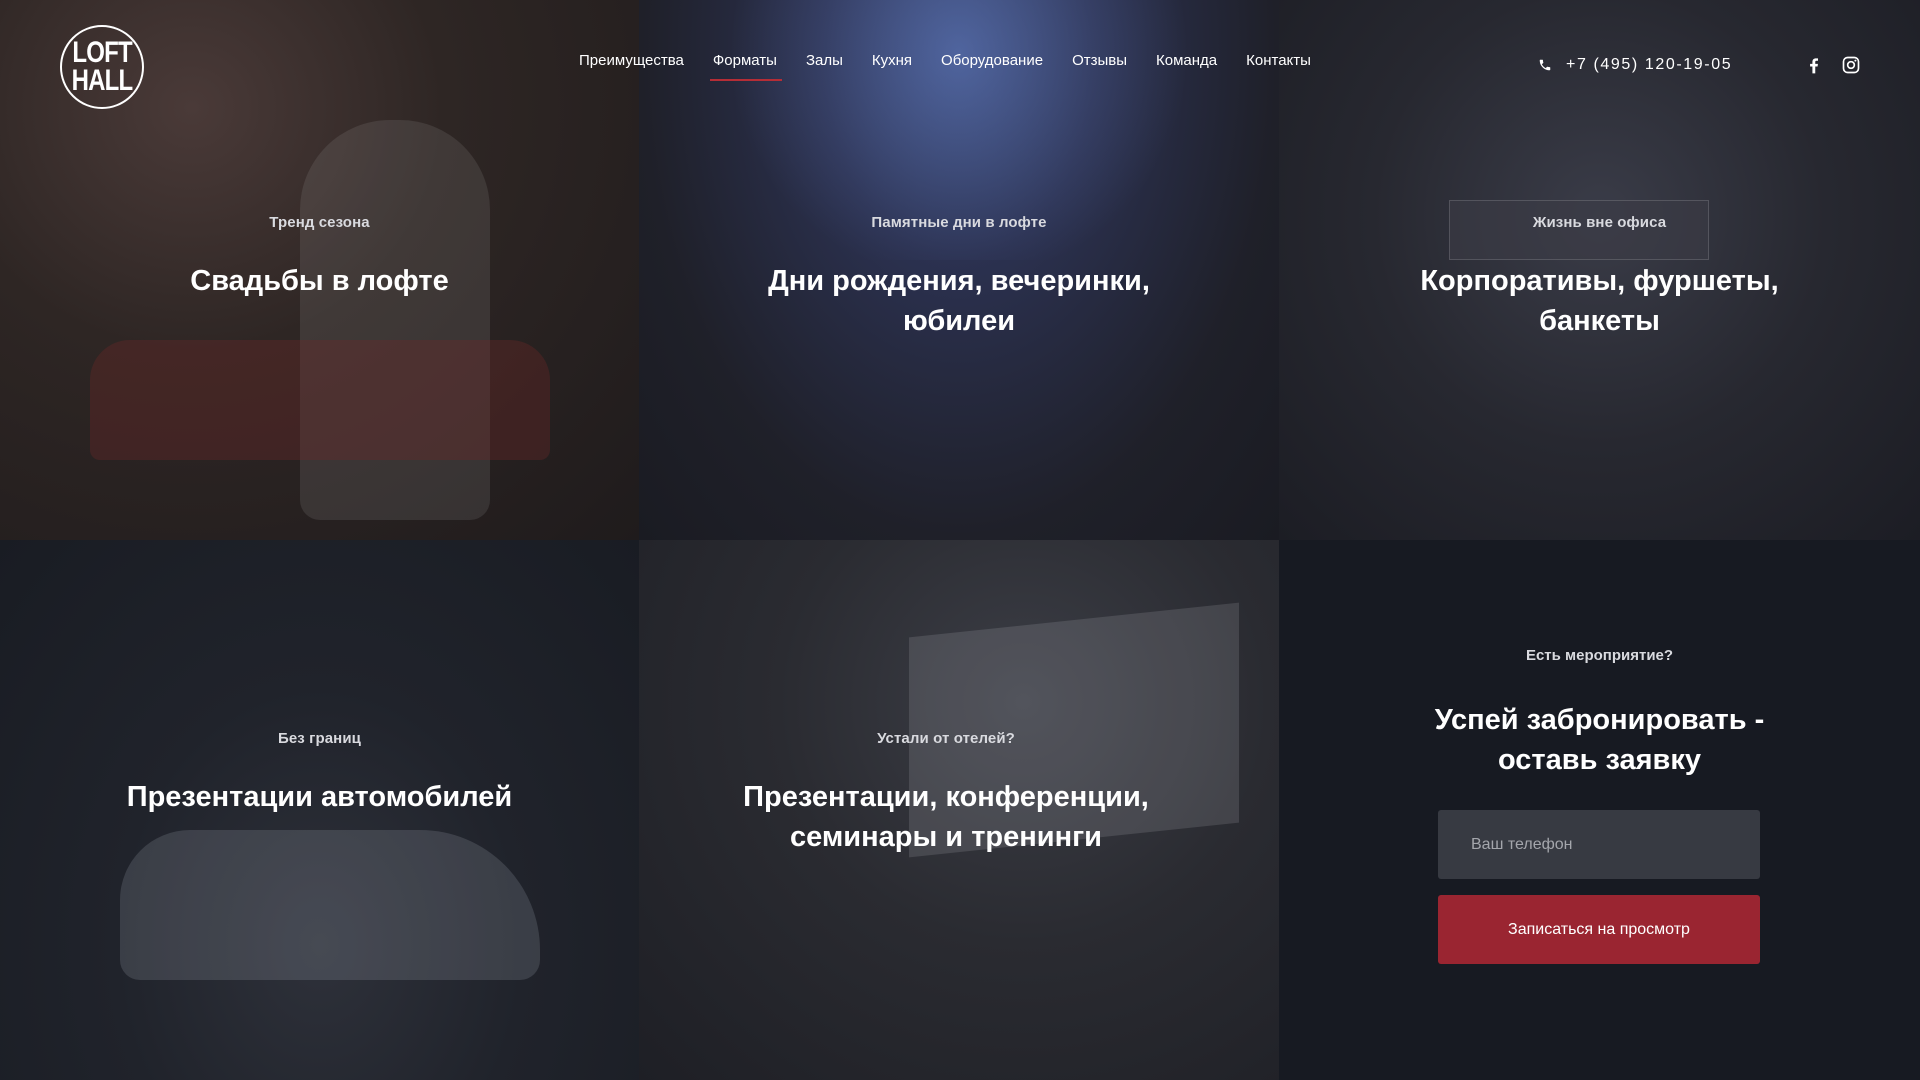 The width and height of the screenshot is (1920, 1080). Describe the element at coordinates (1851, 65) in the screenshot. I see `instagram-icon` at that location.